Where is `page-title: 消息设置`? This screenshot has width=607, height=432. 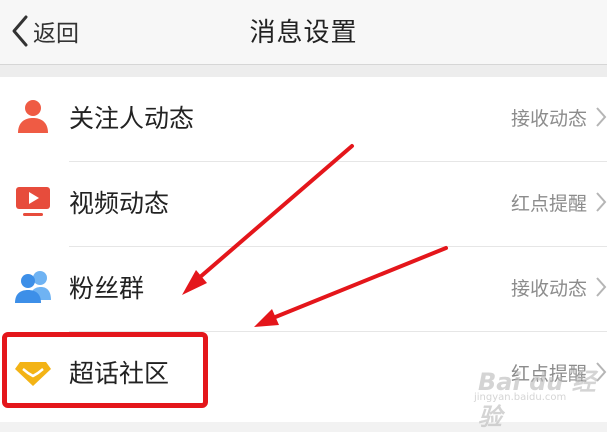 page-title: 消息设置 is located at coordinates (303, 33).